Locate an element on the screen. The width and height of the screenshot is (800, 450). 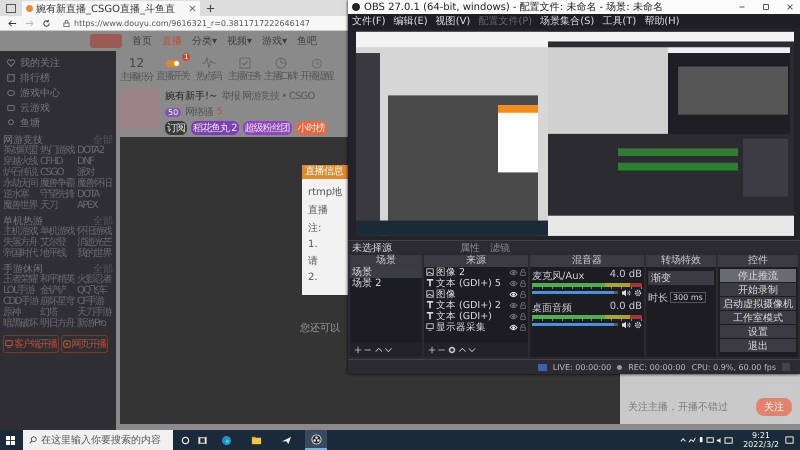
category-link: 守望先锋 is located at coordinates (58, 194).